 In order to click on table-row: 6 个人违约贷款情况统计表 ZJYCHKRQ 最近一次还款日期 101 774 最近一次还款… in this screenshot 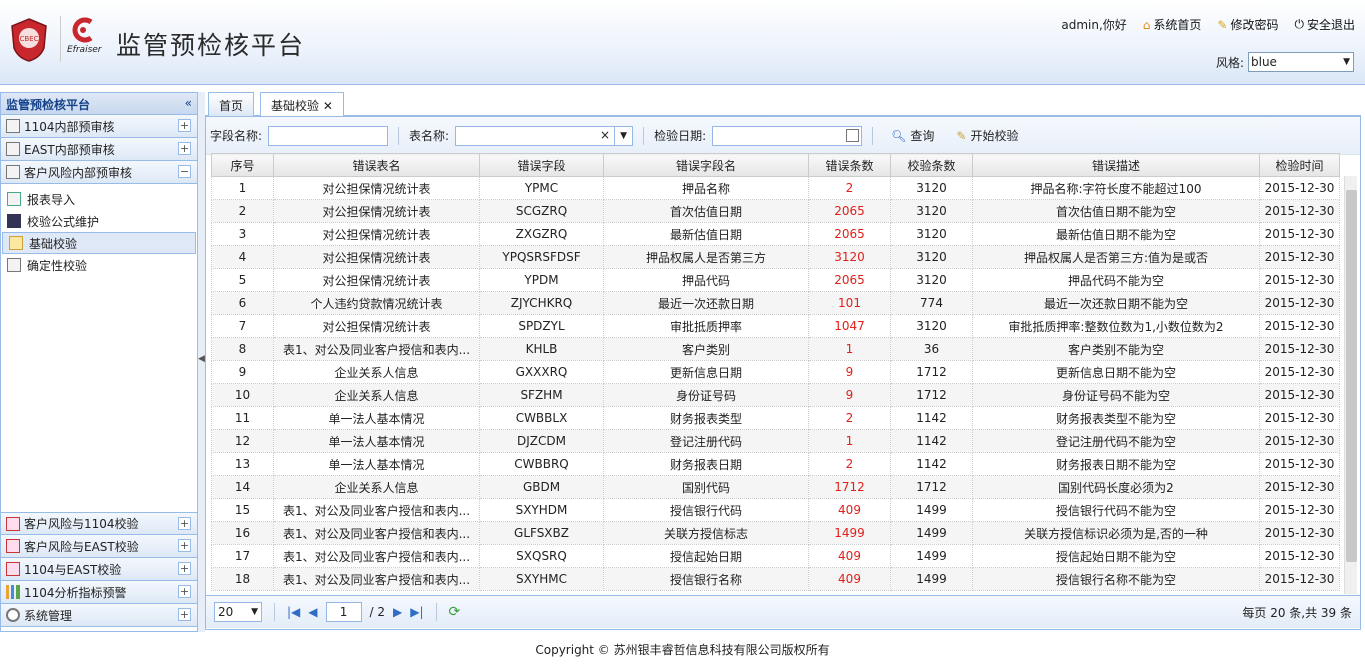, I will do `click(775, 303)`.